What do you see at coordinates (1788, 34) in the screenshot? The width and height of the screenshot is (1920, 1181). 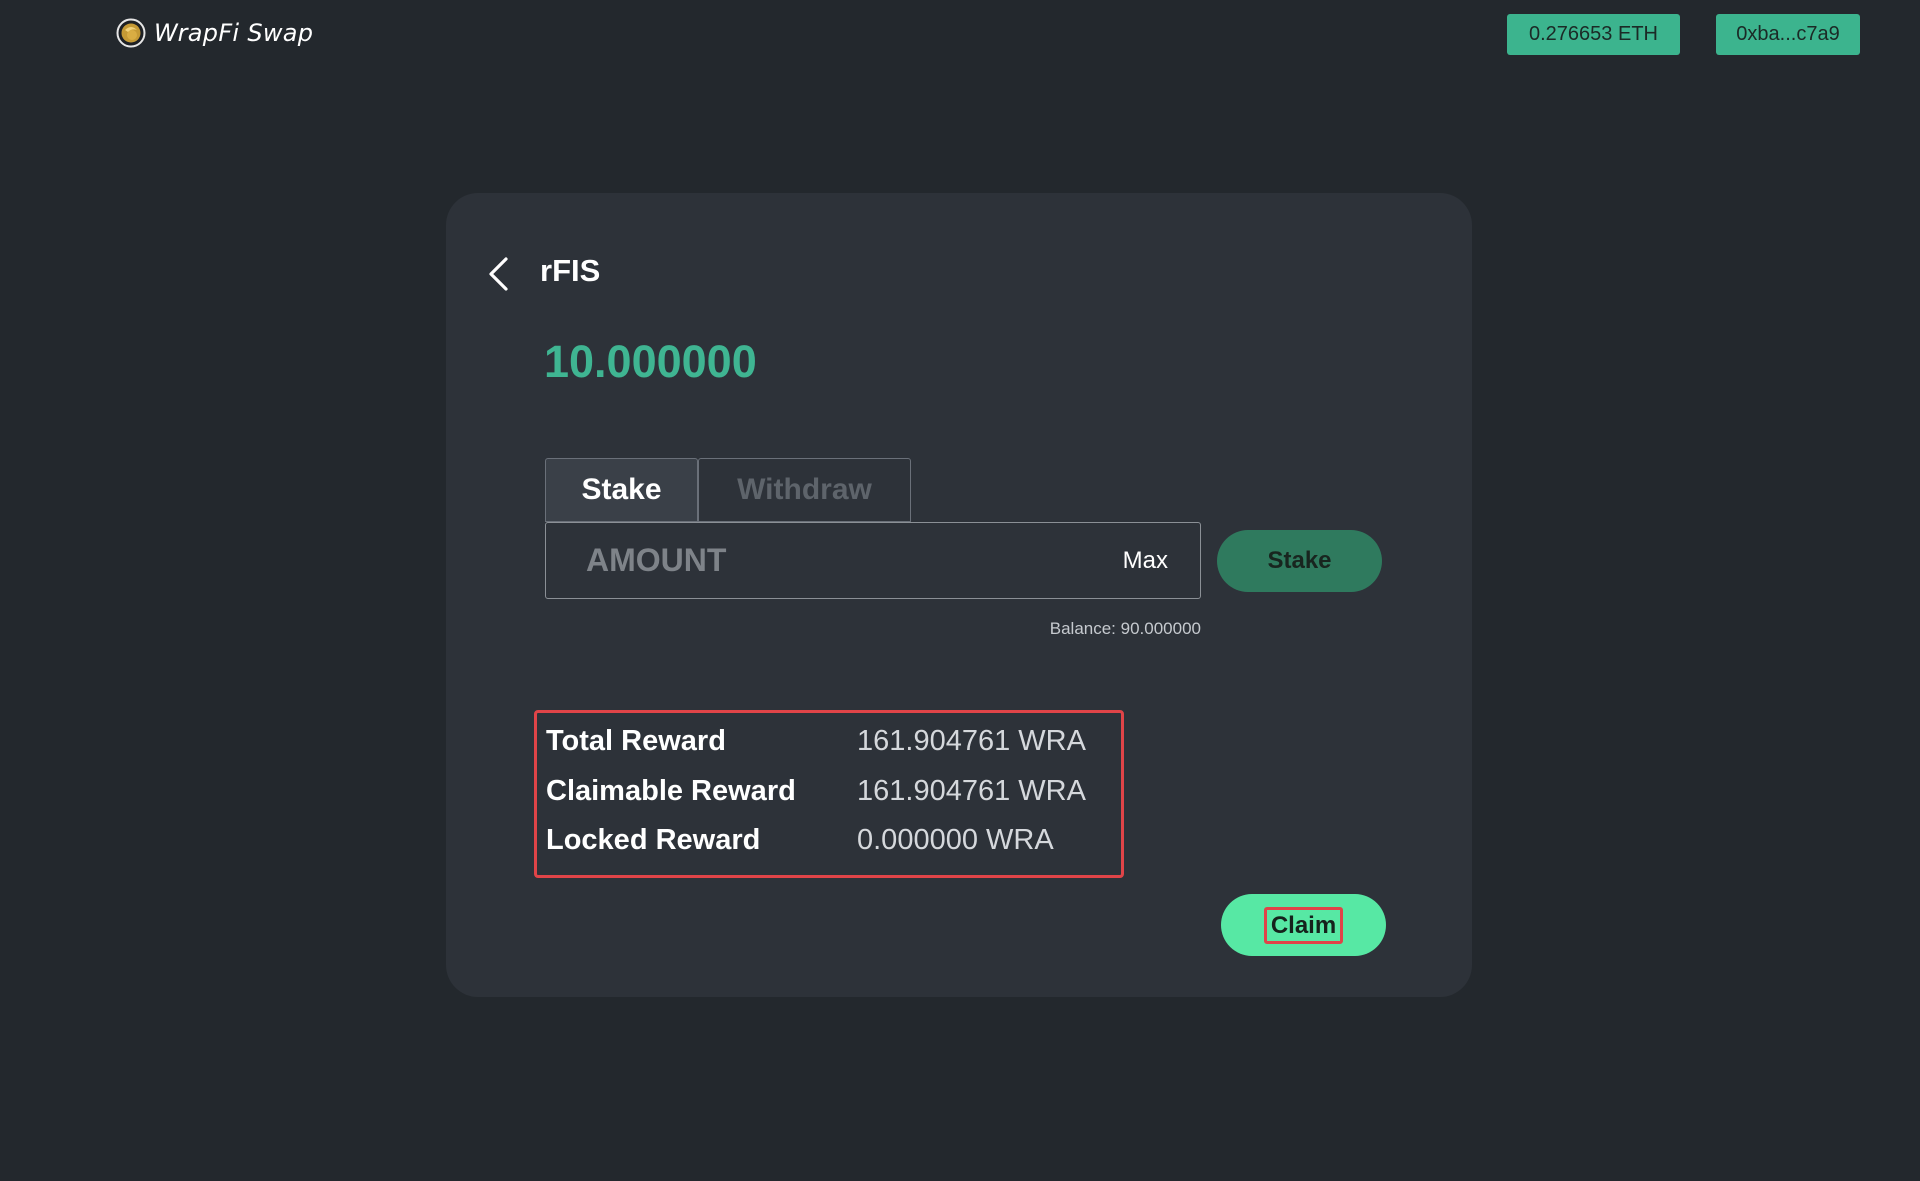 I see `wallet-address-button: 0xba...c7a9` at bounding box center [1788, 34].